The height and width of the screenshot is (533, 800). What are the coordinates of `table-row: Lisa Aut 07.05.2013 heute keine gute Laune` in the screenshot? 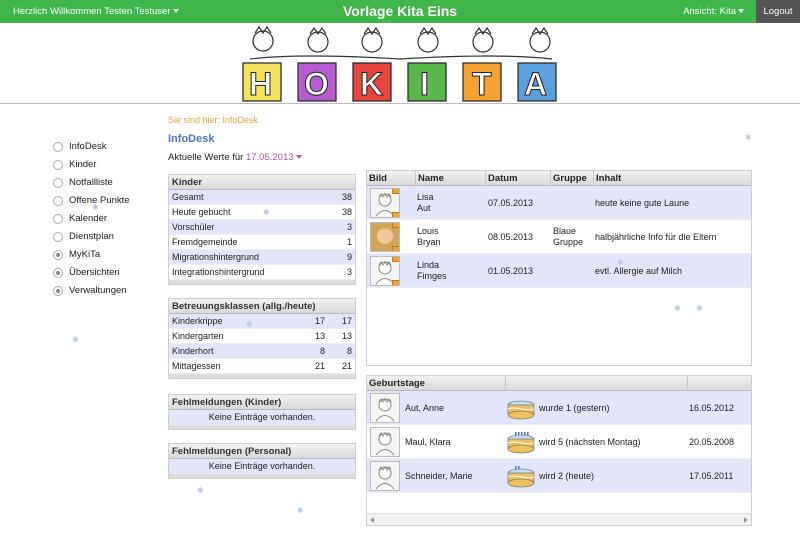 It's located at (559, 203).